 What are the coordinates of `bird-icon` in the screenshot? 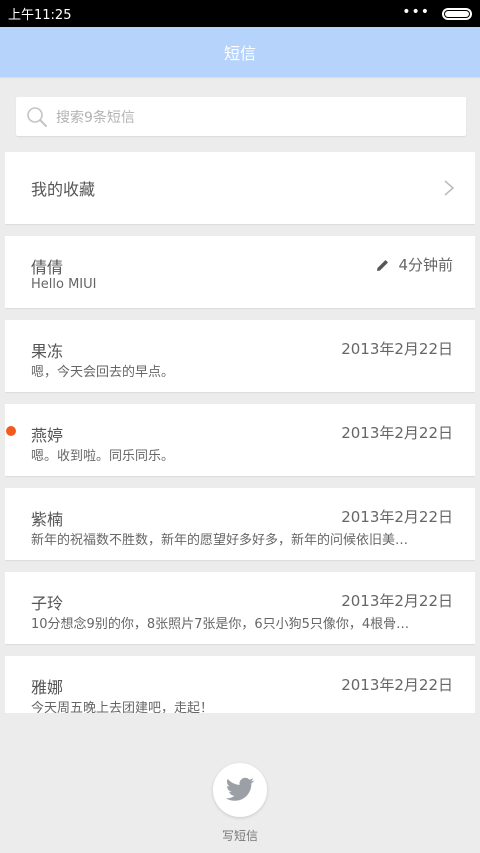 It's located at (240, 789).